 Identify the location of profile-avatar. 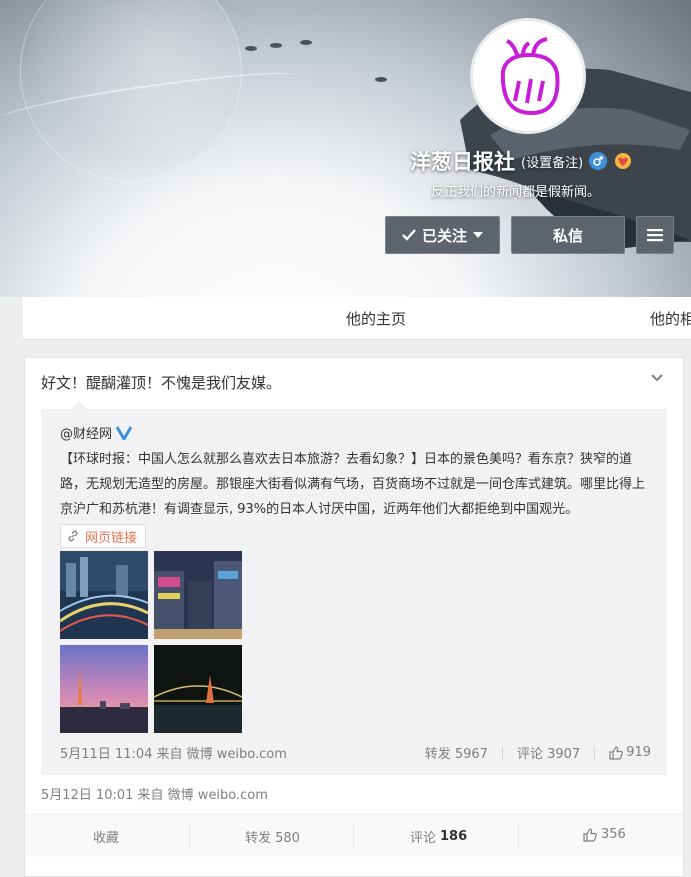
(528, 76).